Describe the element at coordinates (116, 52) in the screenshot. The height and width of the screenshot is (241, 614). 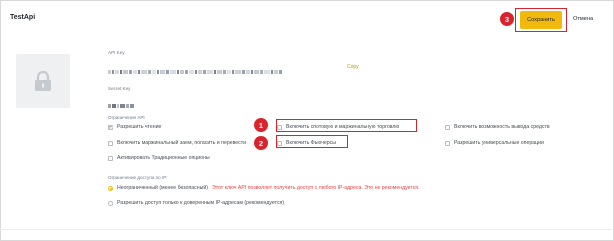
I see `api-key-label: API Key` at that location.